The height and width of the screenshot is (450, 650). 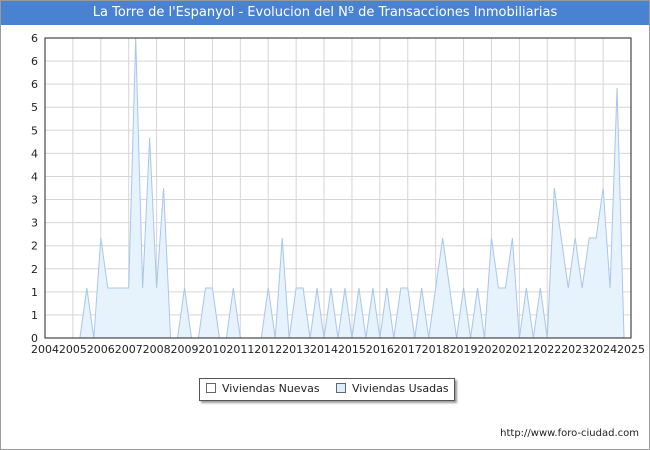 I want to click on x-tick-label: 2025, so click(x=631, y=349).